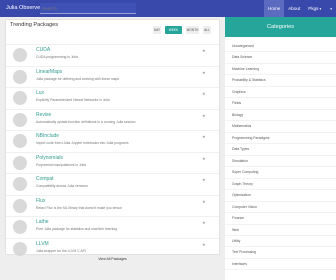 Image resolution: width=336 pixels, height=280 pixels. Describe the element at coordinates (280, 47) in the screenshot. I see `category-item: Uncategorized` at that location.